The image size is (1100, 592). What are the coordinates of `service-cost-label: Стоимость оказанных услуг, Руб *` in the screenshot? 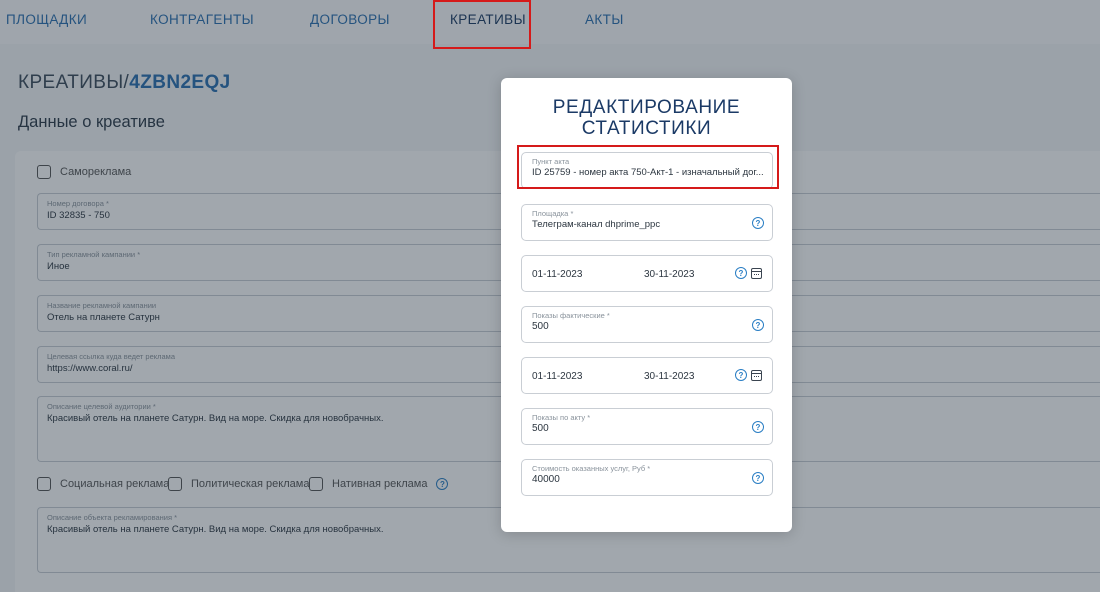 It's located at (591, 468).